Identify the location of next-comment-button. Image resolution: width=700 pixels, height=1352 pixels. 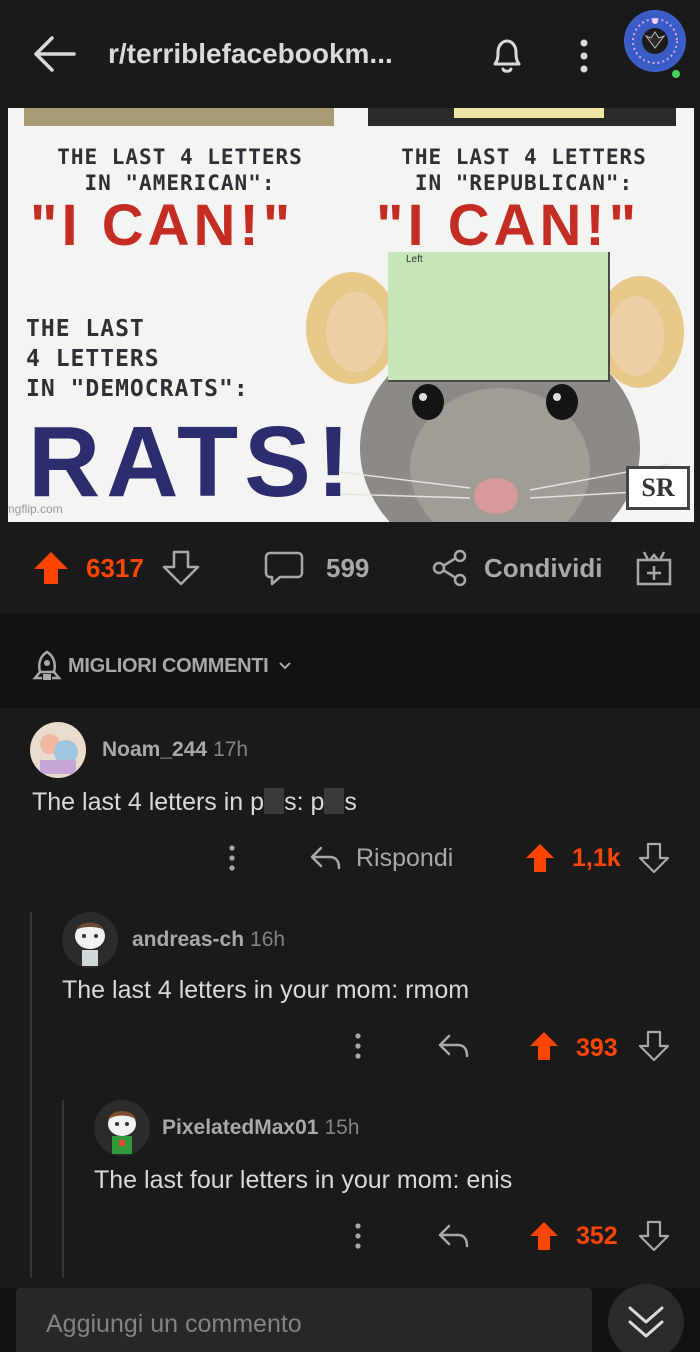
(646, 1318).